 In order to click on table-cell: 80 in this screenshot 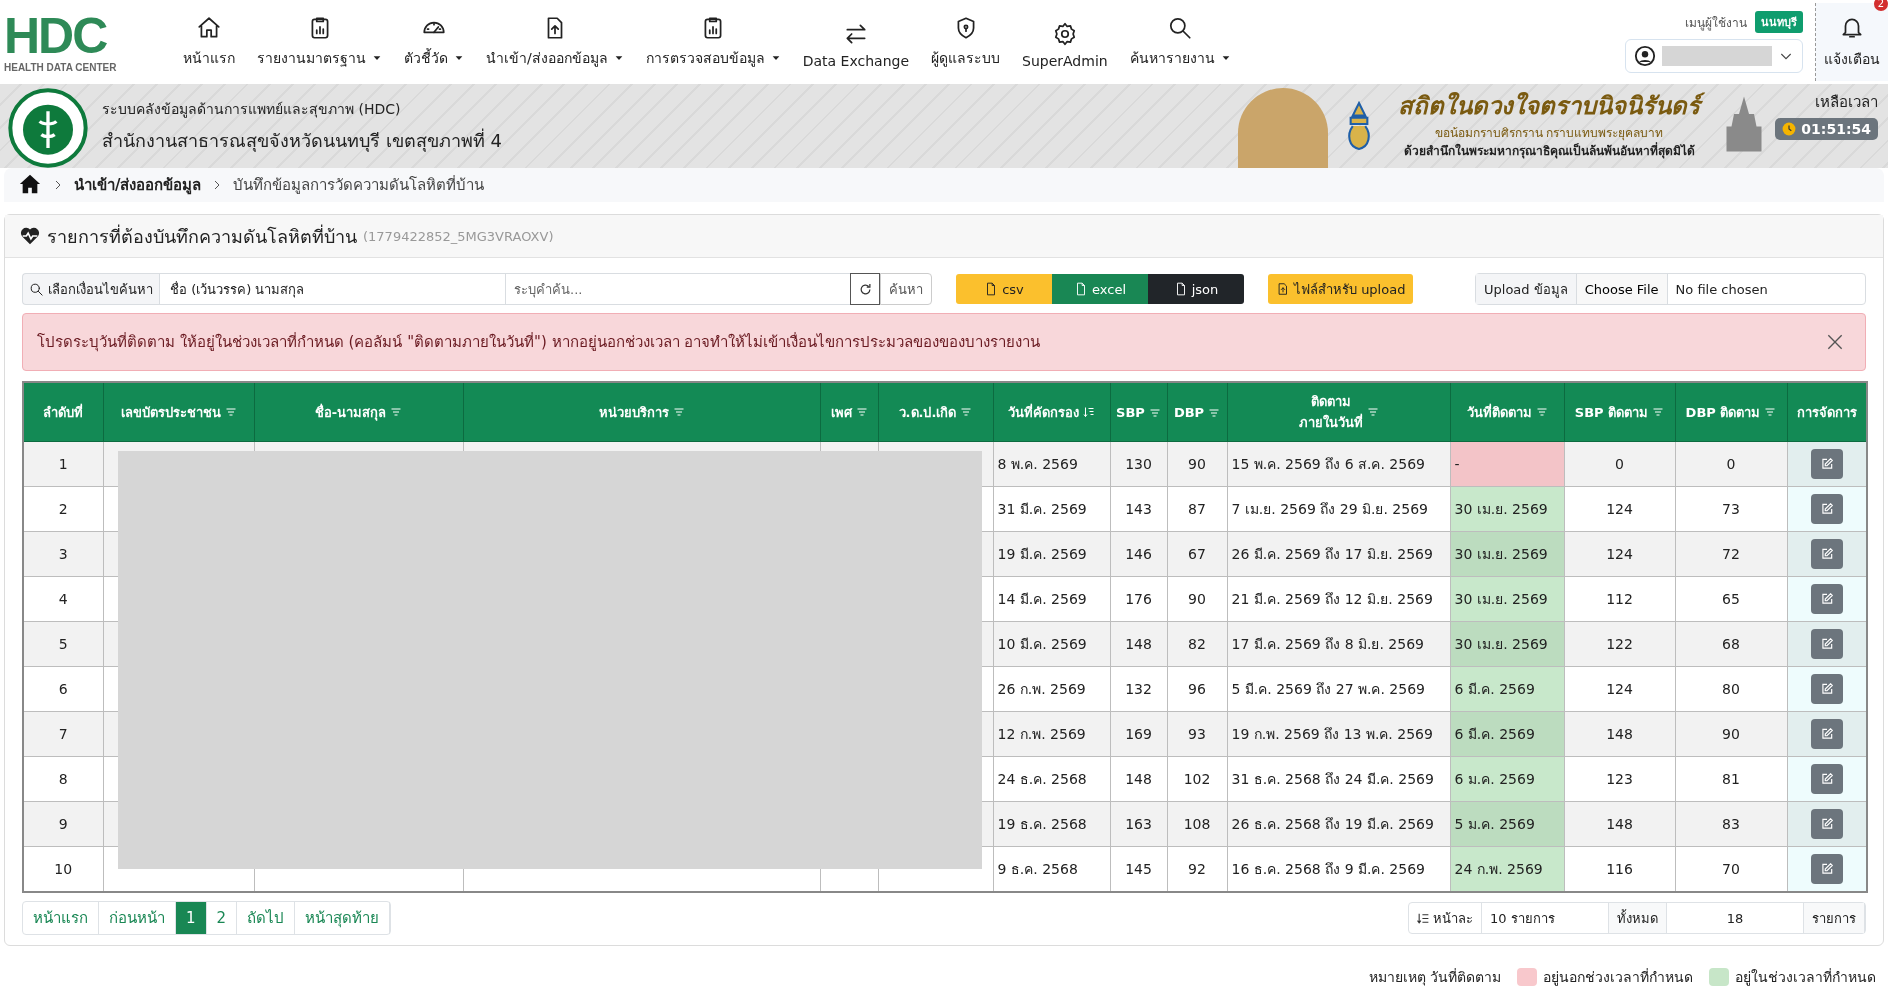, I will do `click(1731, 689)`.